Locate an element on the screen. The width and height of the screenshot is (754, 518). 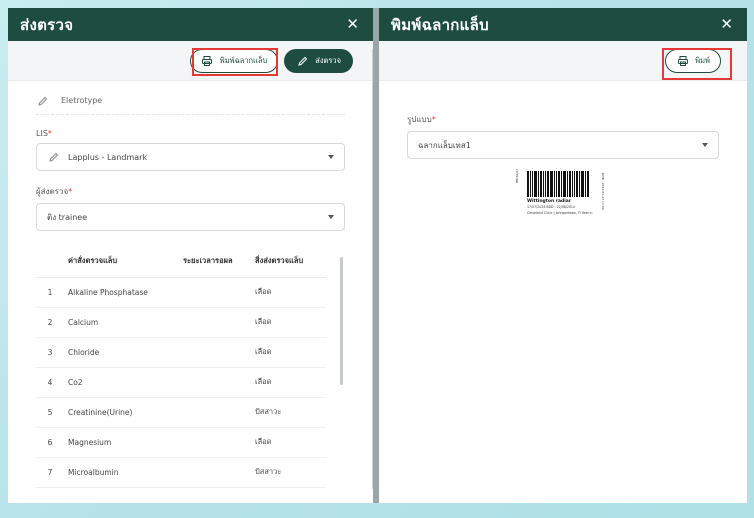
label-patient-name: Wittington radiar is located at coordinates (549, 201).